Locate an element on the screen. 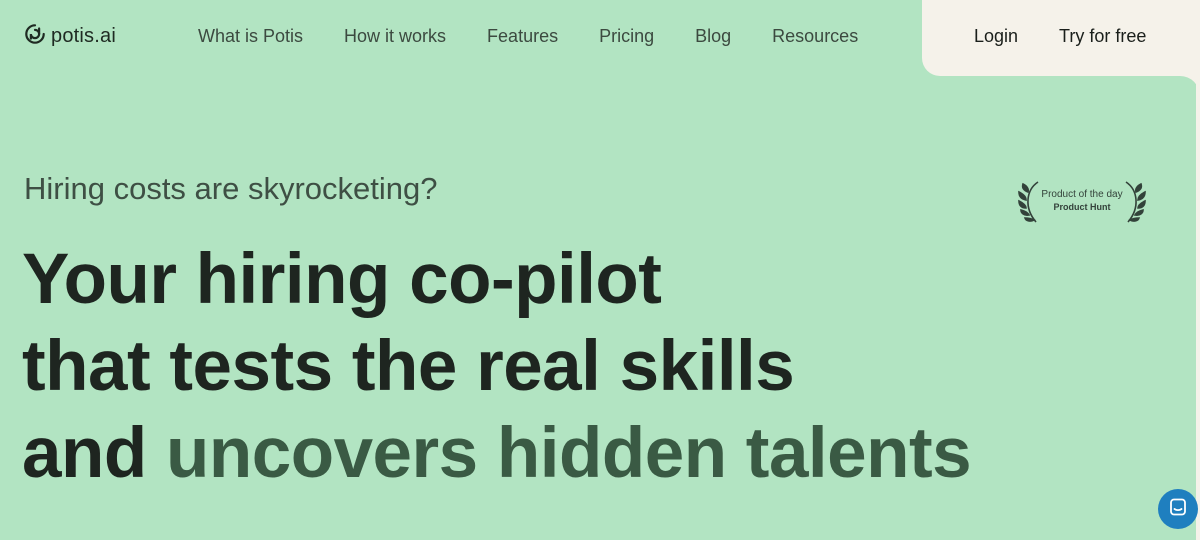  potis-logo-icon is located at coordinates (35, 36).